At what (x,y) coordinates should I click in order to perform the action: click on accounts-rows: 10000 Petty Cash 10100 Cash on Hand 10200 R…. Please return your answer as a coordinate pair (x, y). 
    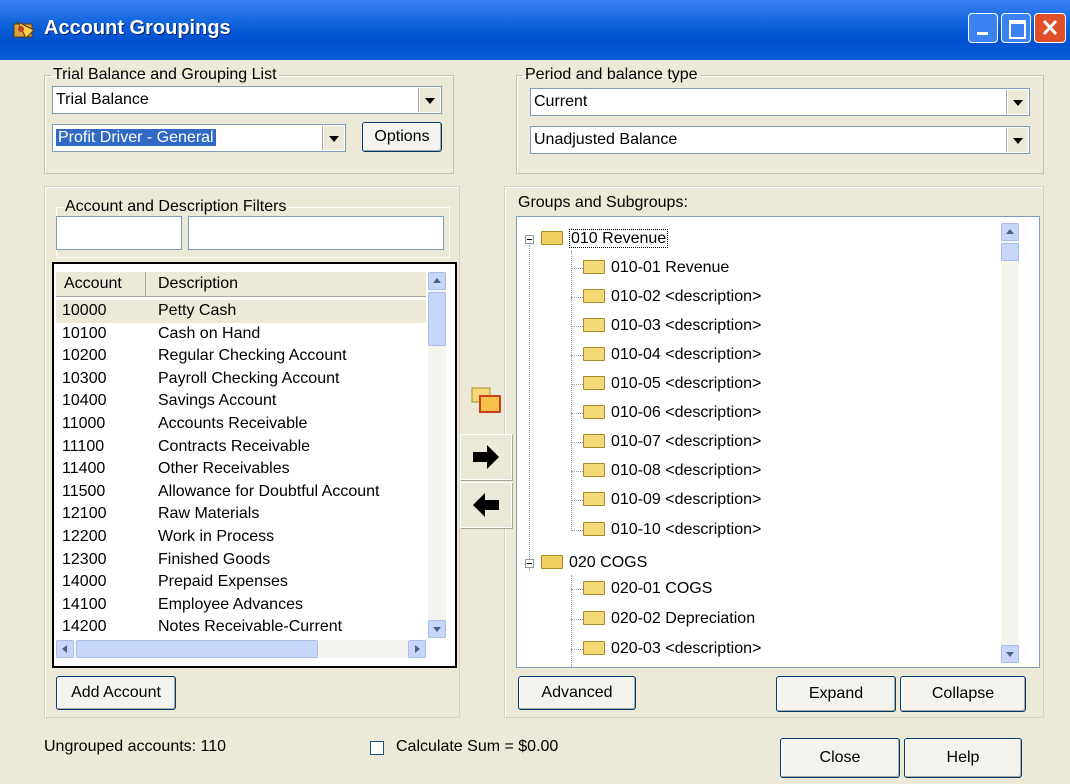
    Looking at the image, I should click on (241, 469).